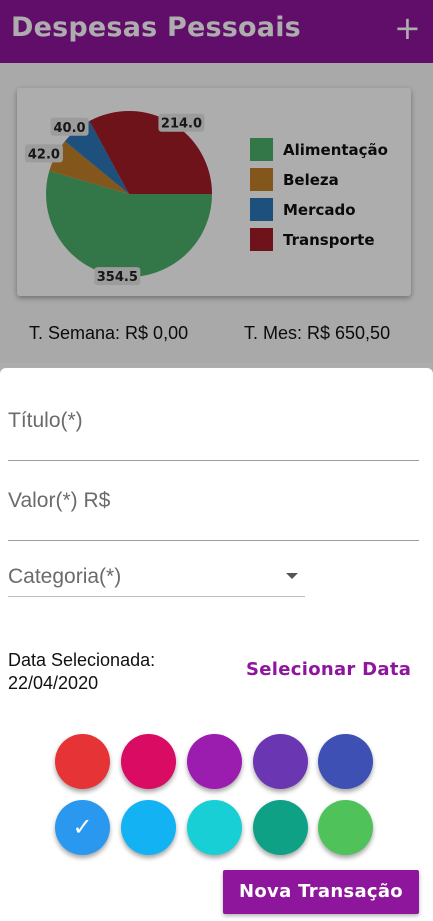  I want to click on new-transaction-button: Nova Transação, so click(321, 892).